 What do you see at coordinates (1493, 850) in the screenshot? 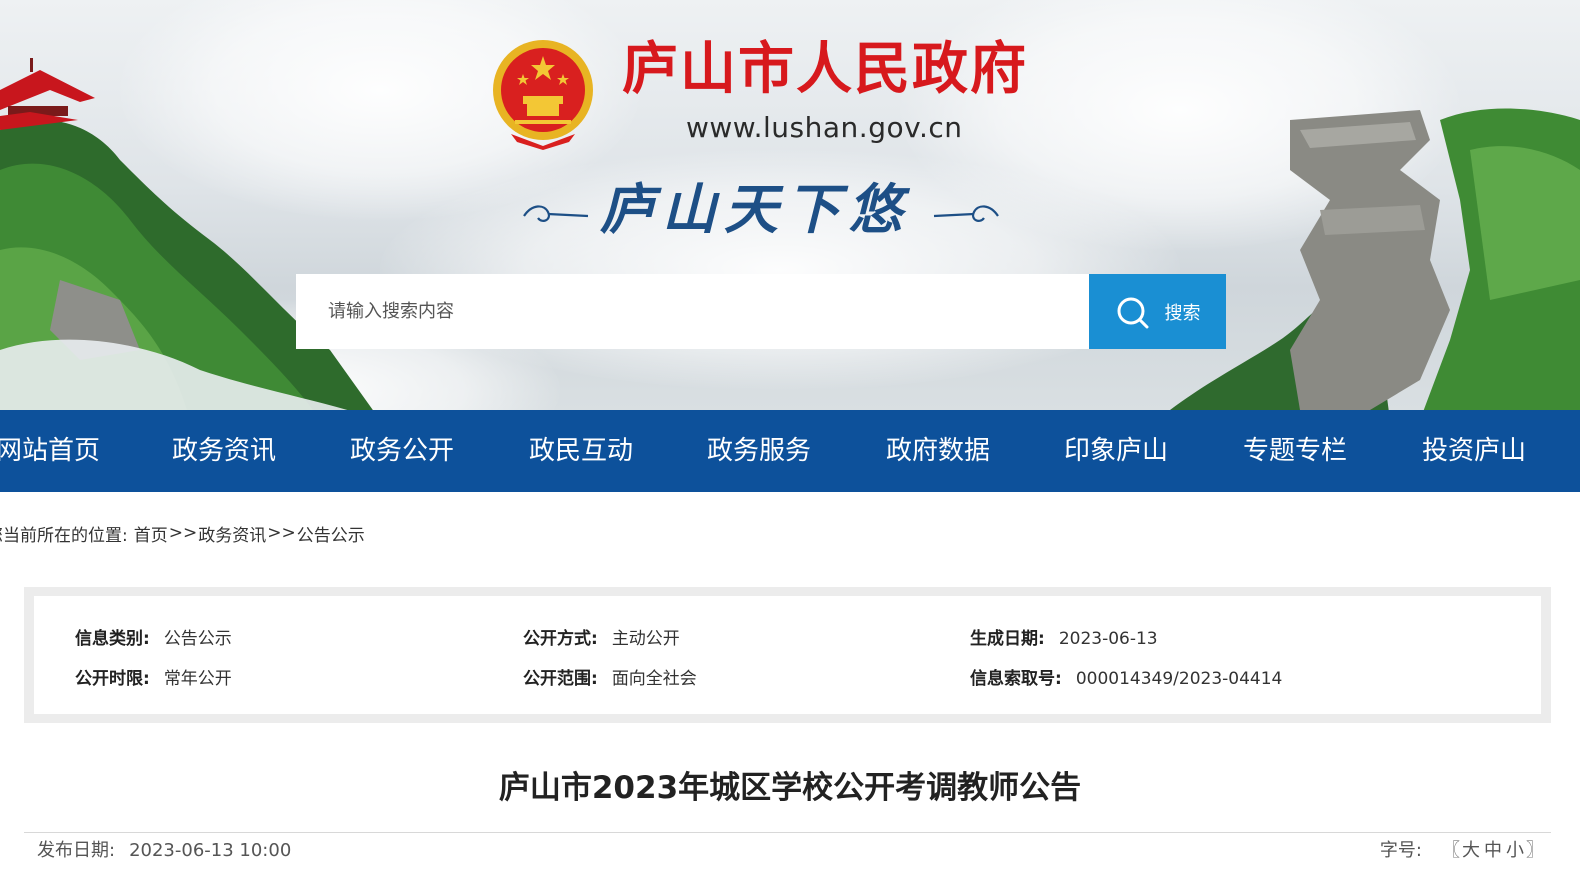
I see `font-size-medium-button: 中` at bounding box center [1493, 850].